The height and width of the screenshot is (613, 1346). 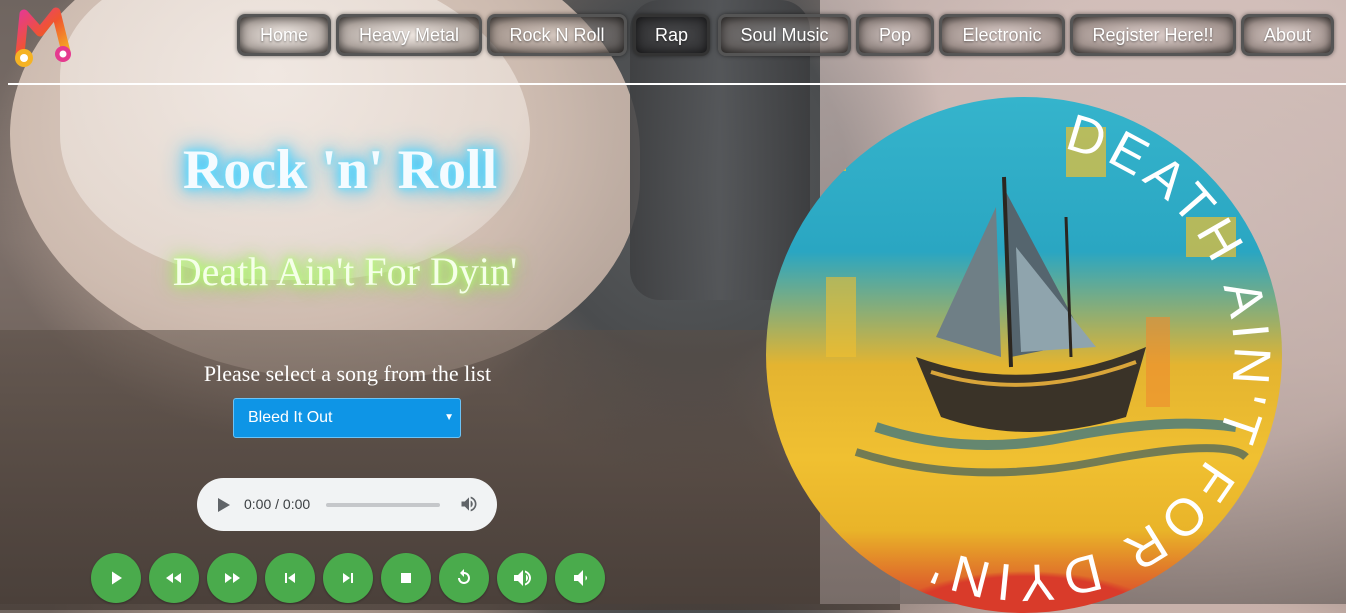 What do you see at coordinates (1002, 35) in the screenshot?
I see `nav-electronic: Electronic` at bounding box center [1002, 35].